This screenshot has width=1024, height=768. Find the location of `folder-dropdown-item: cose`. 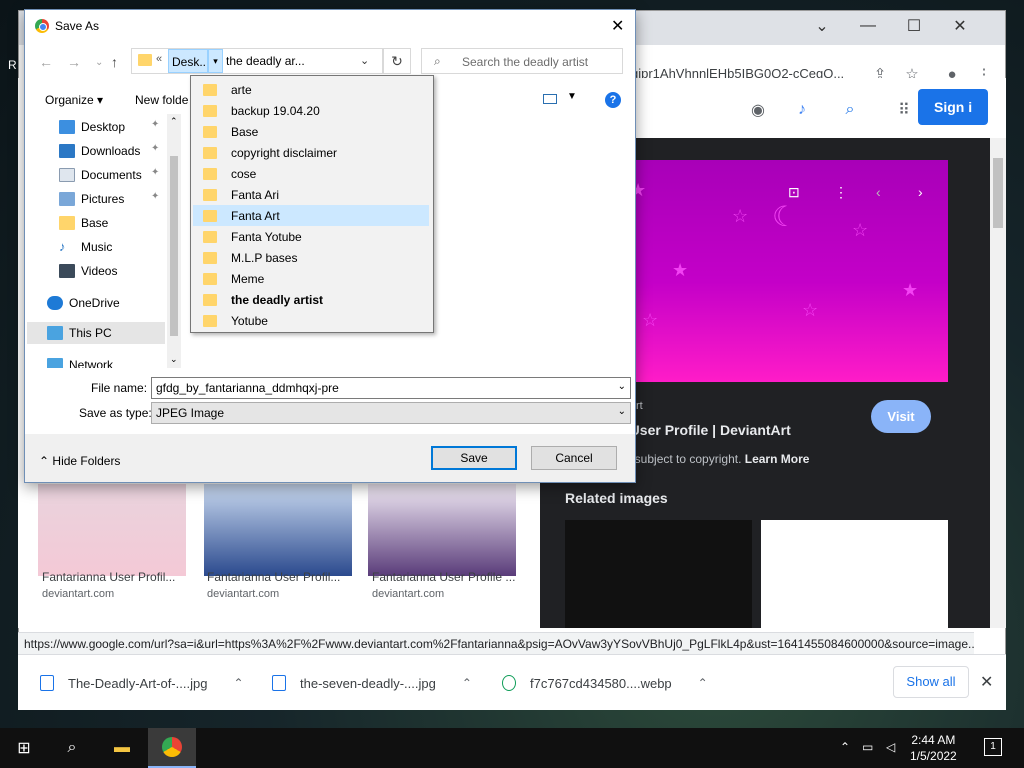

folder-dropdown-item: cose is located at coordinates (311, 173).